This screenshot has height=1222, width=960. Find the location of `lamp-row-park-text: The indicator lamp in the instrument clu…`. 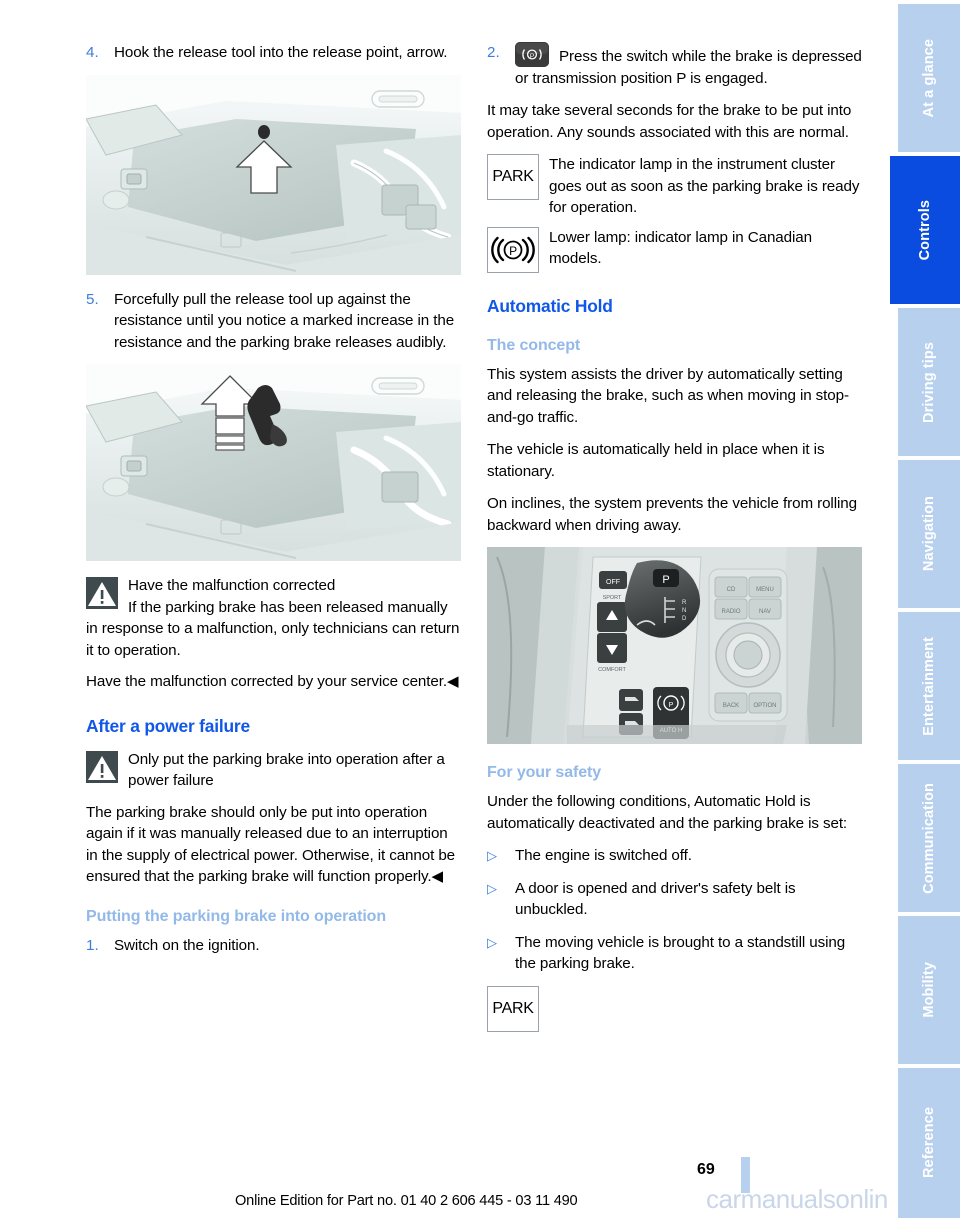

lamp-row-park-text: The indicator lamp in the instrument clu… is located at coordinates (704, 186).